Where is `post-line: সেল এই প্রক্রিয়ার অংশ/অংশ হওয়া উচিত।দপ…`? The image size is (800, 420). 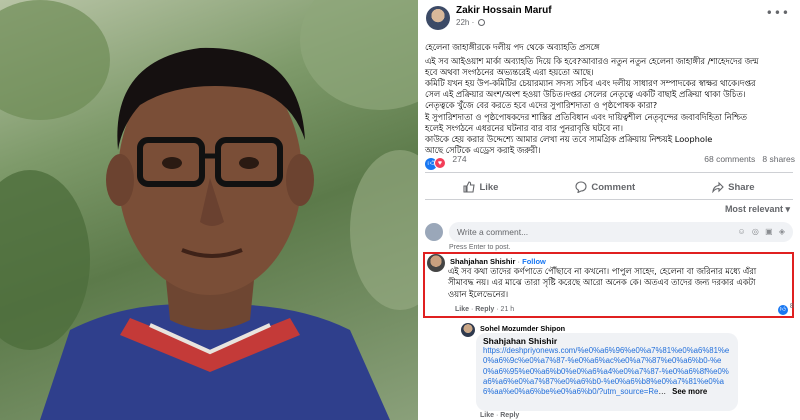 post-line: সেল এই প্রক্রিয়ার অংশ/অংশ হওয়া উচিত।দপ… is located at coordinates (585, 94).